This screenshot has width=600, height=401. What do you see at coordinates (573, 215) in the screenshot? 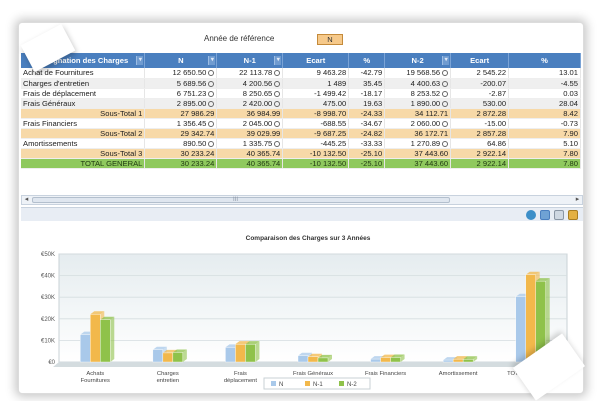
I see `grid-icon` at bounding box center [573, 215].